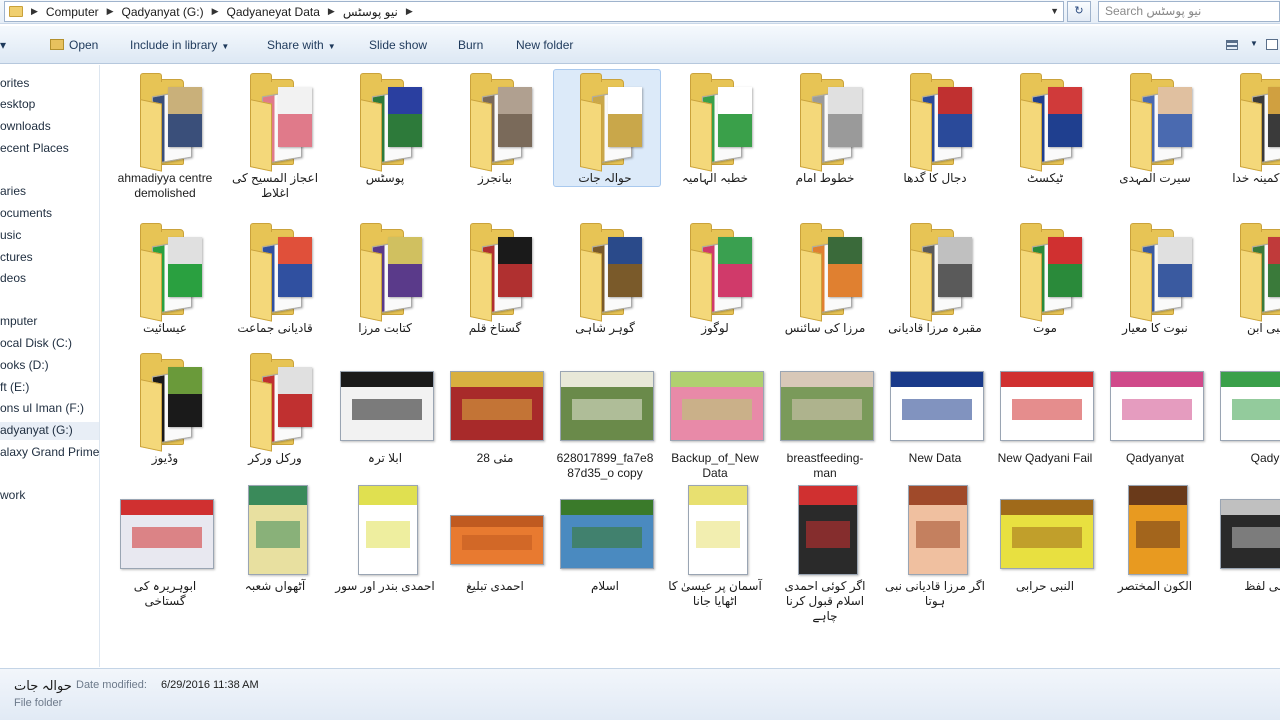 This screenshot has height=720, width=1280. I want to click on item-label: قادیانی جماعت, so click(275, 328).